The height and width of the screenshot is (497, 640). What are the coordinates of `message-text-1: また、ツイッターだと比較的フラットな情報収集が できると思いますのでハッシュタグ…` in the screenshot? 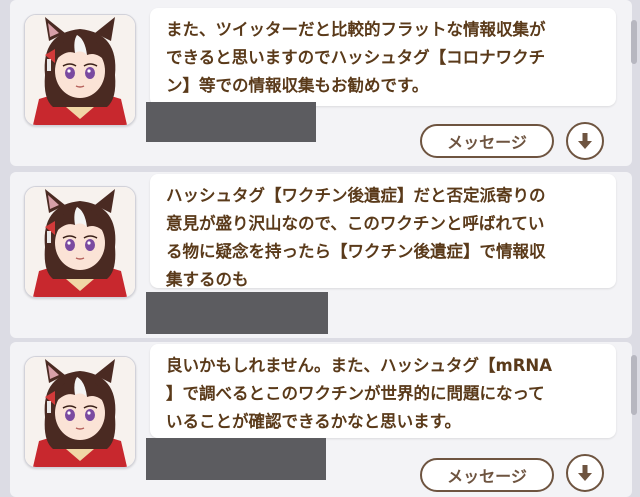 It's located at (356, 57).